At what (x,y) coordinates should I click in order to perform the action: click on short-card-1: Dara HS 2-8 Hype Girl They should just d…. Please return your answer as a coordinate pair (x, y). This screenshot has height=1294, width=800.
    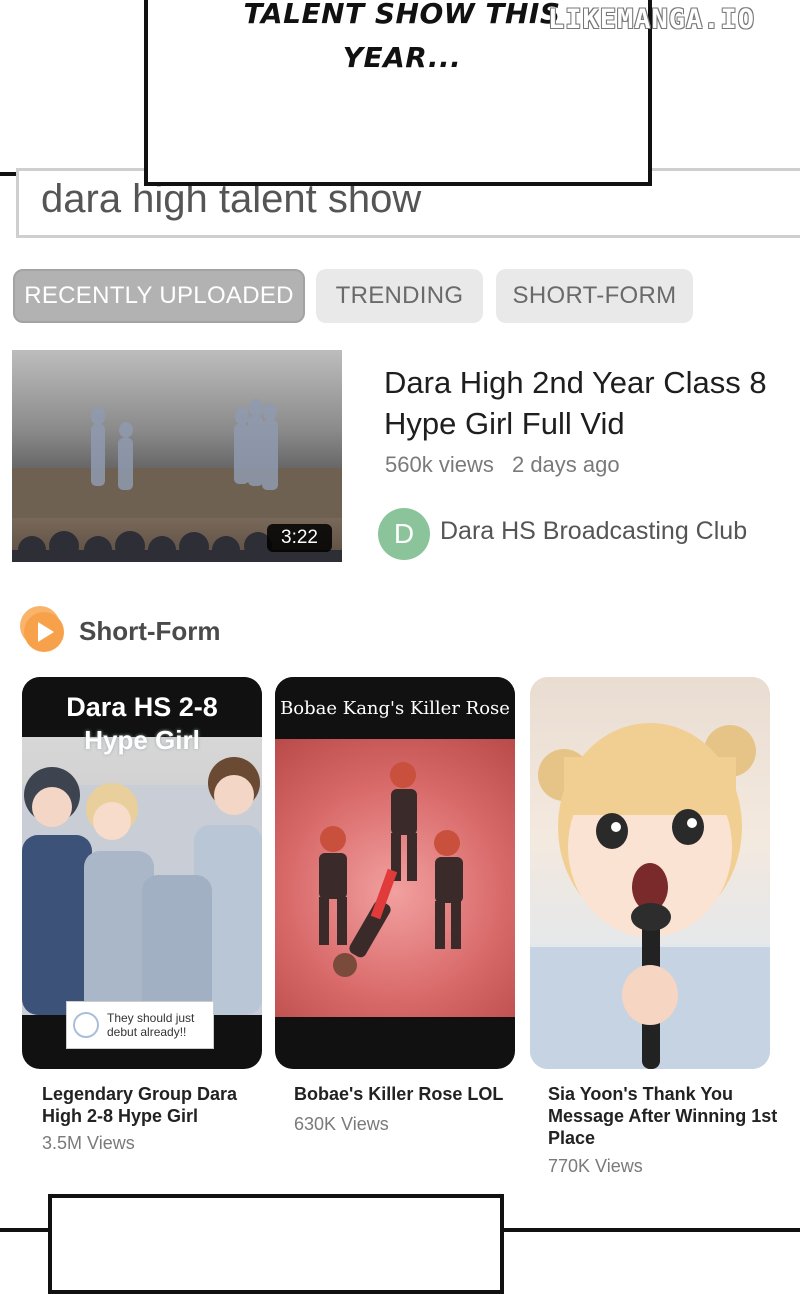
    Looking at the image, I should click on (142, 873).